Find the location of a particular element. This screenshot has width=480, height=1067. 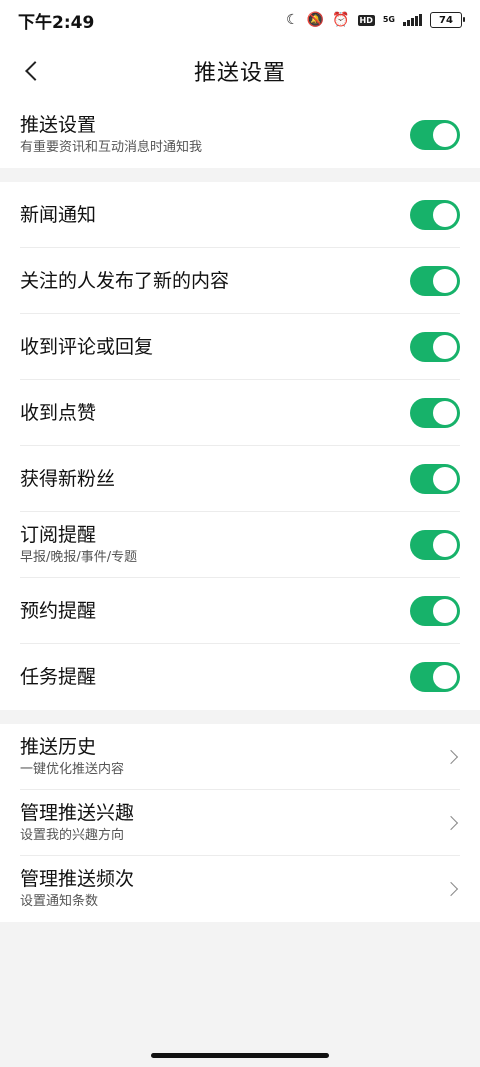

toggle-comments is located at coordinates (435, 347).